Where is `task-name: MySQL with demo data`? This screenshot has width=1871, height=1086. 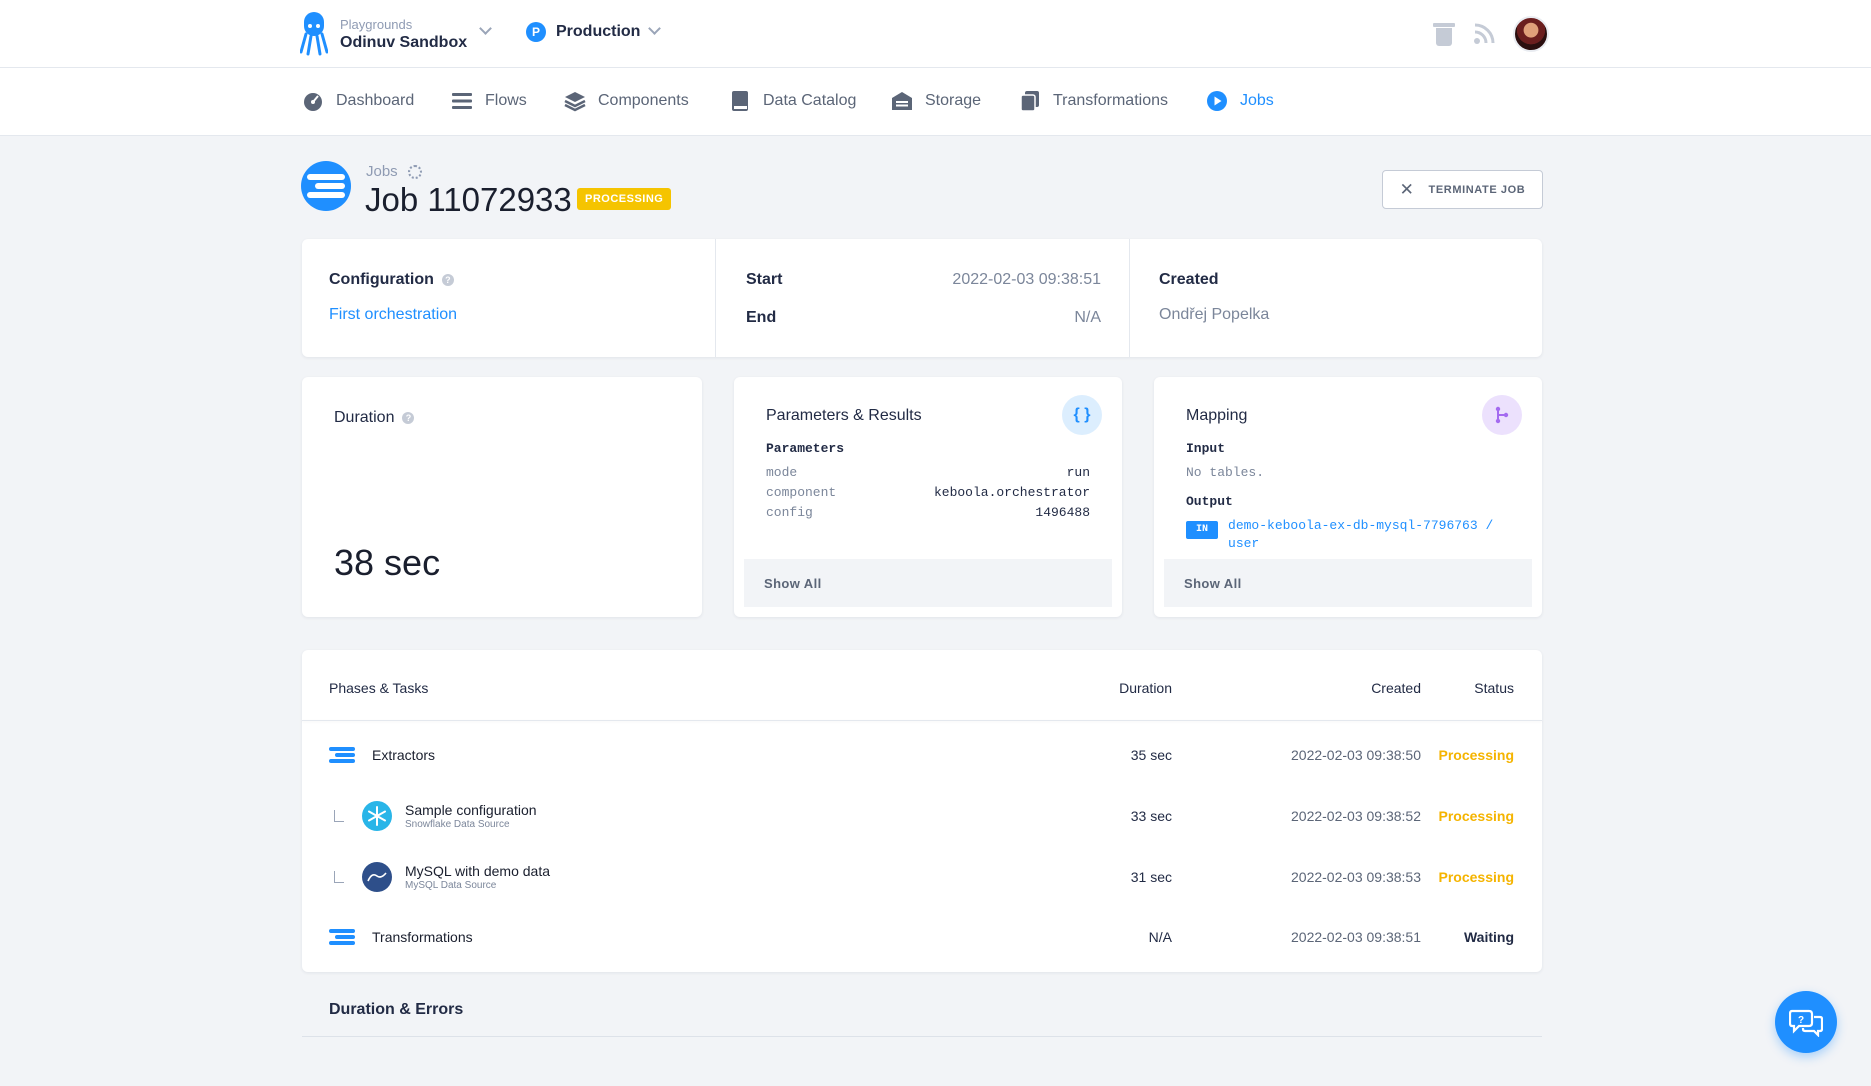 task-name: MySQL with demo data is located at coordinates (477, 871).